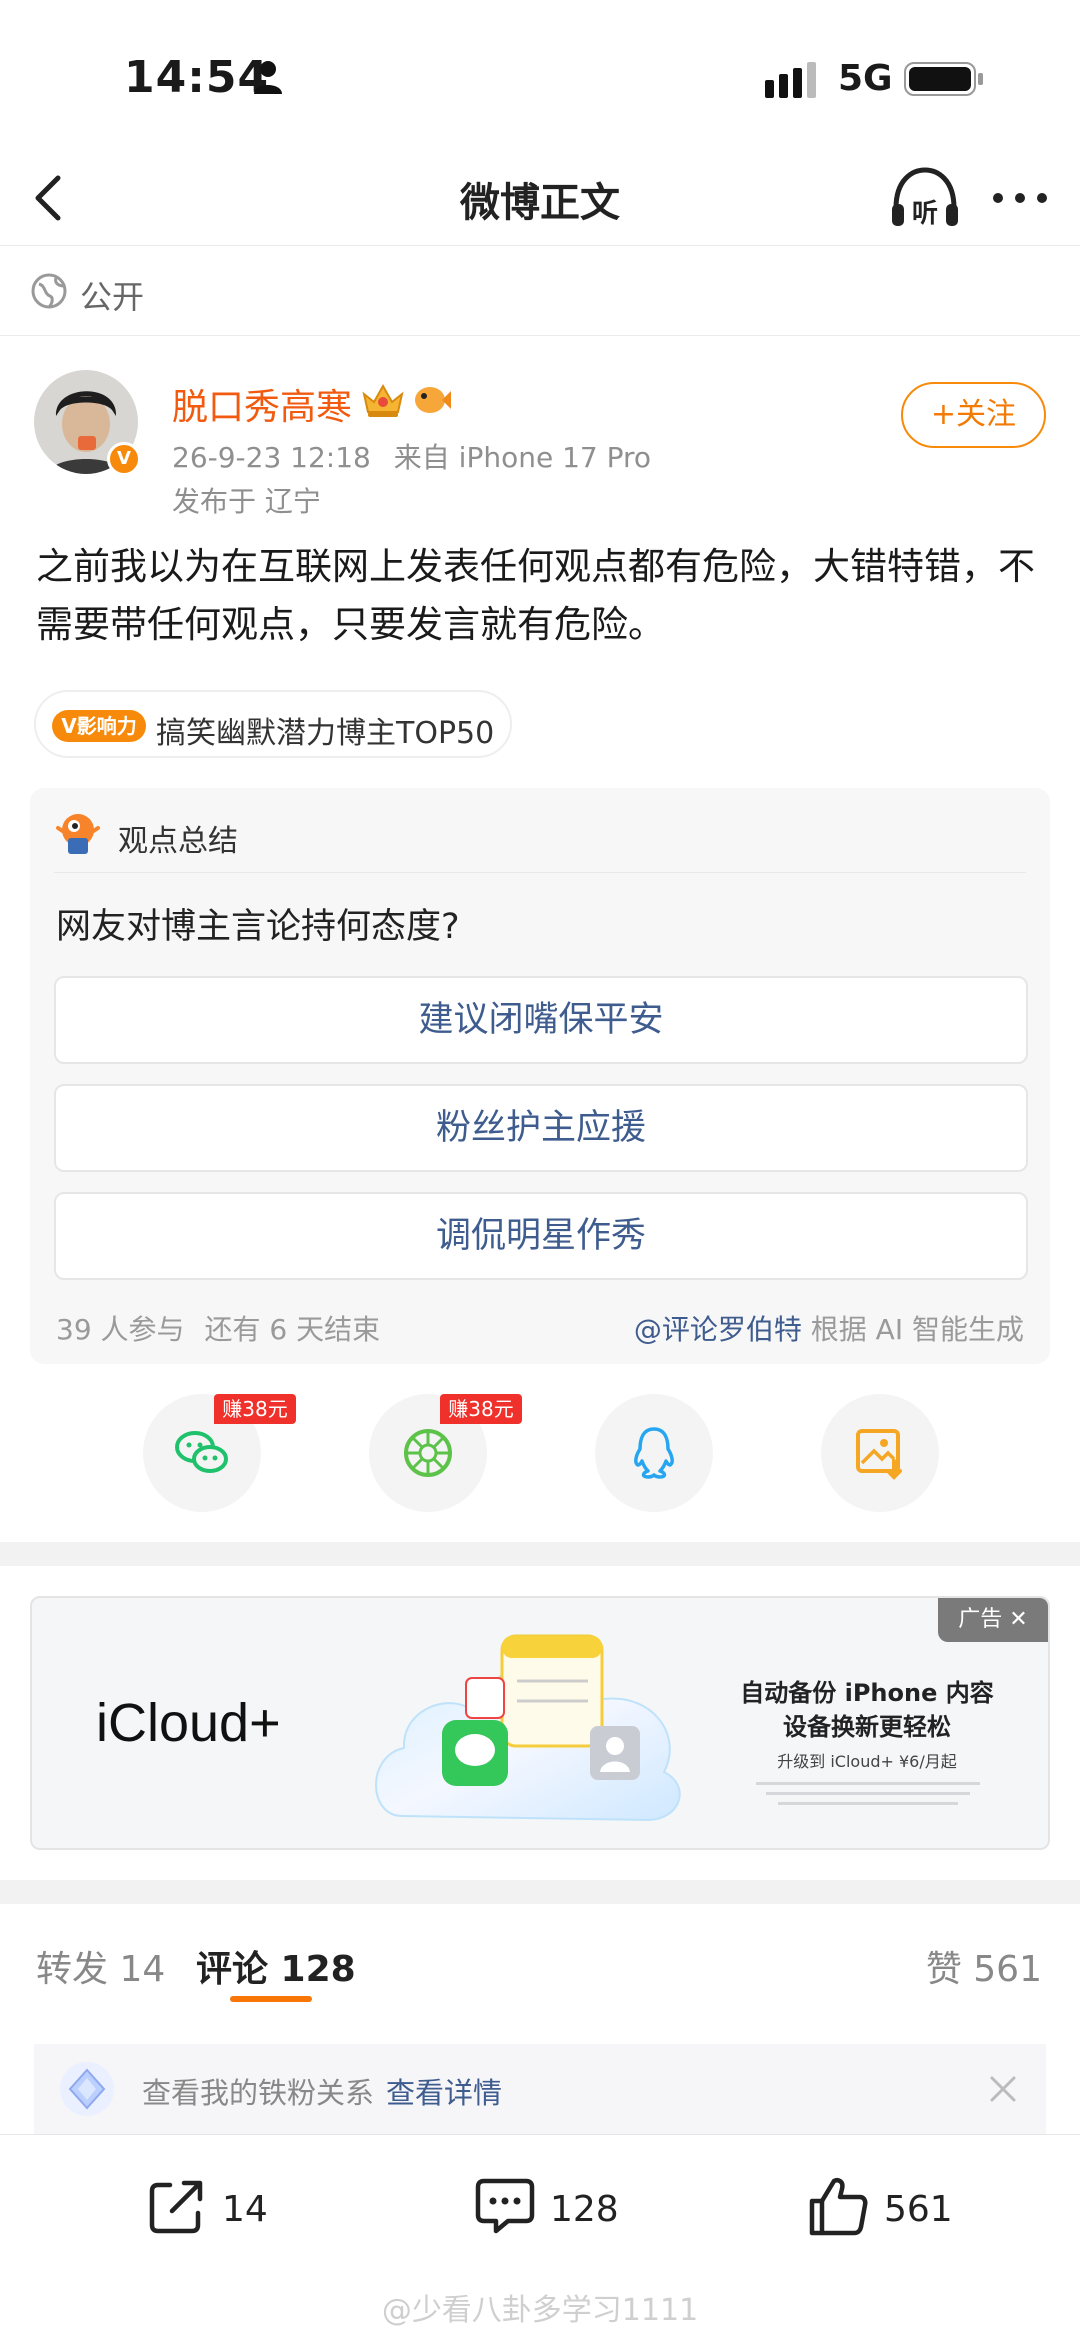 The width and height of the screenshot is (1080, 2347). I want to click on poll-stats: 39 人参与 还有 6 天结束, so click(218, 1328).